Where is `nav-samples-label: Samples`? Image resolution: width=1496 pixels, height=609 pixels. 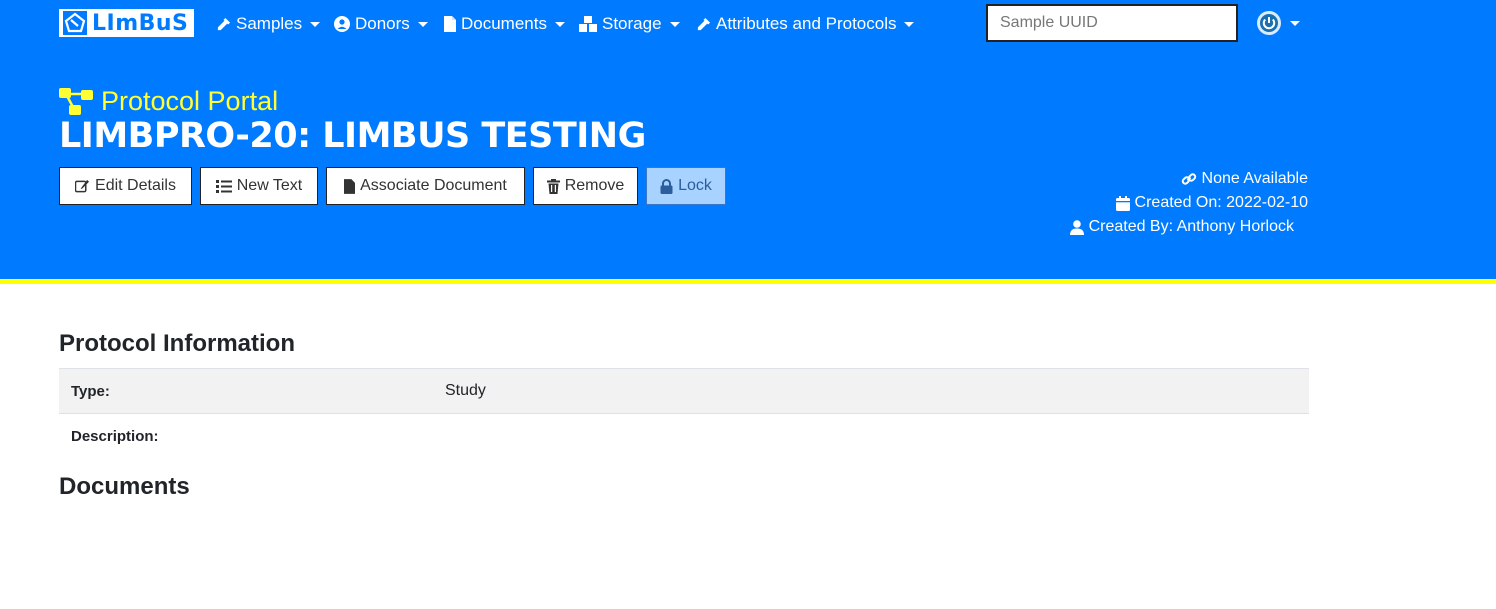 nav-samples-label: Samples is located at coordinates (269, 23).